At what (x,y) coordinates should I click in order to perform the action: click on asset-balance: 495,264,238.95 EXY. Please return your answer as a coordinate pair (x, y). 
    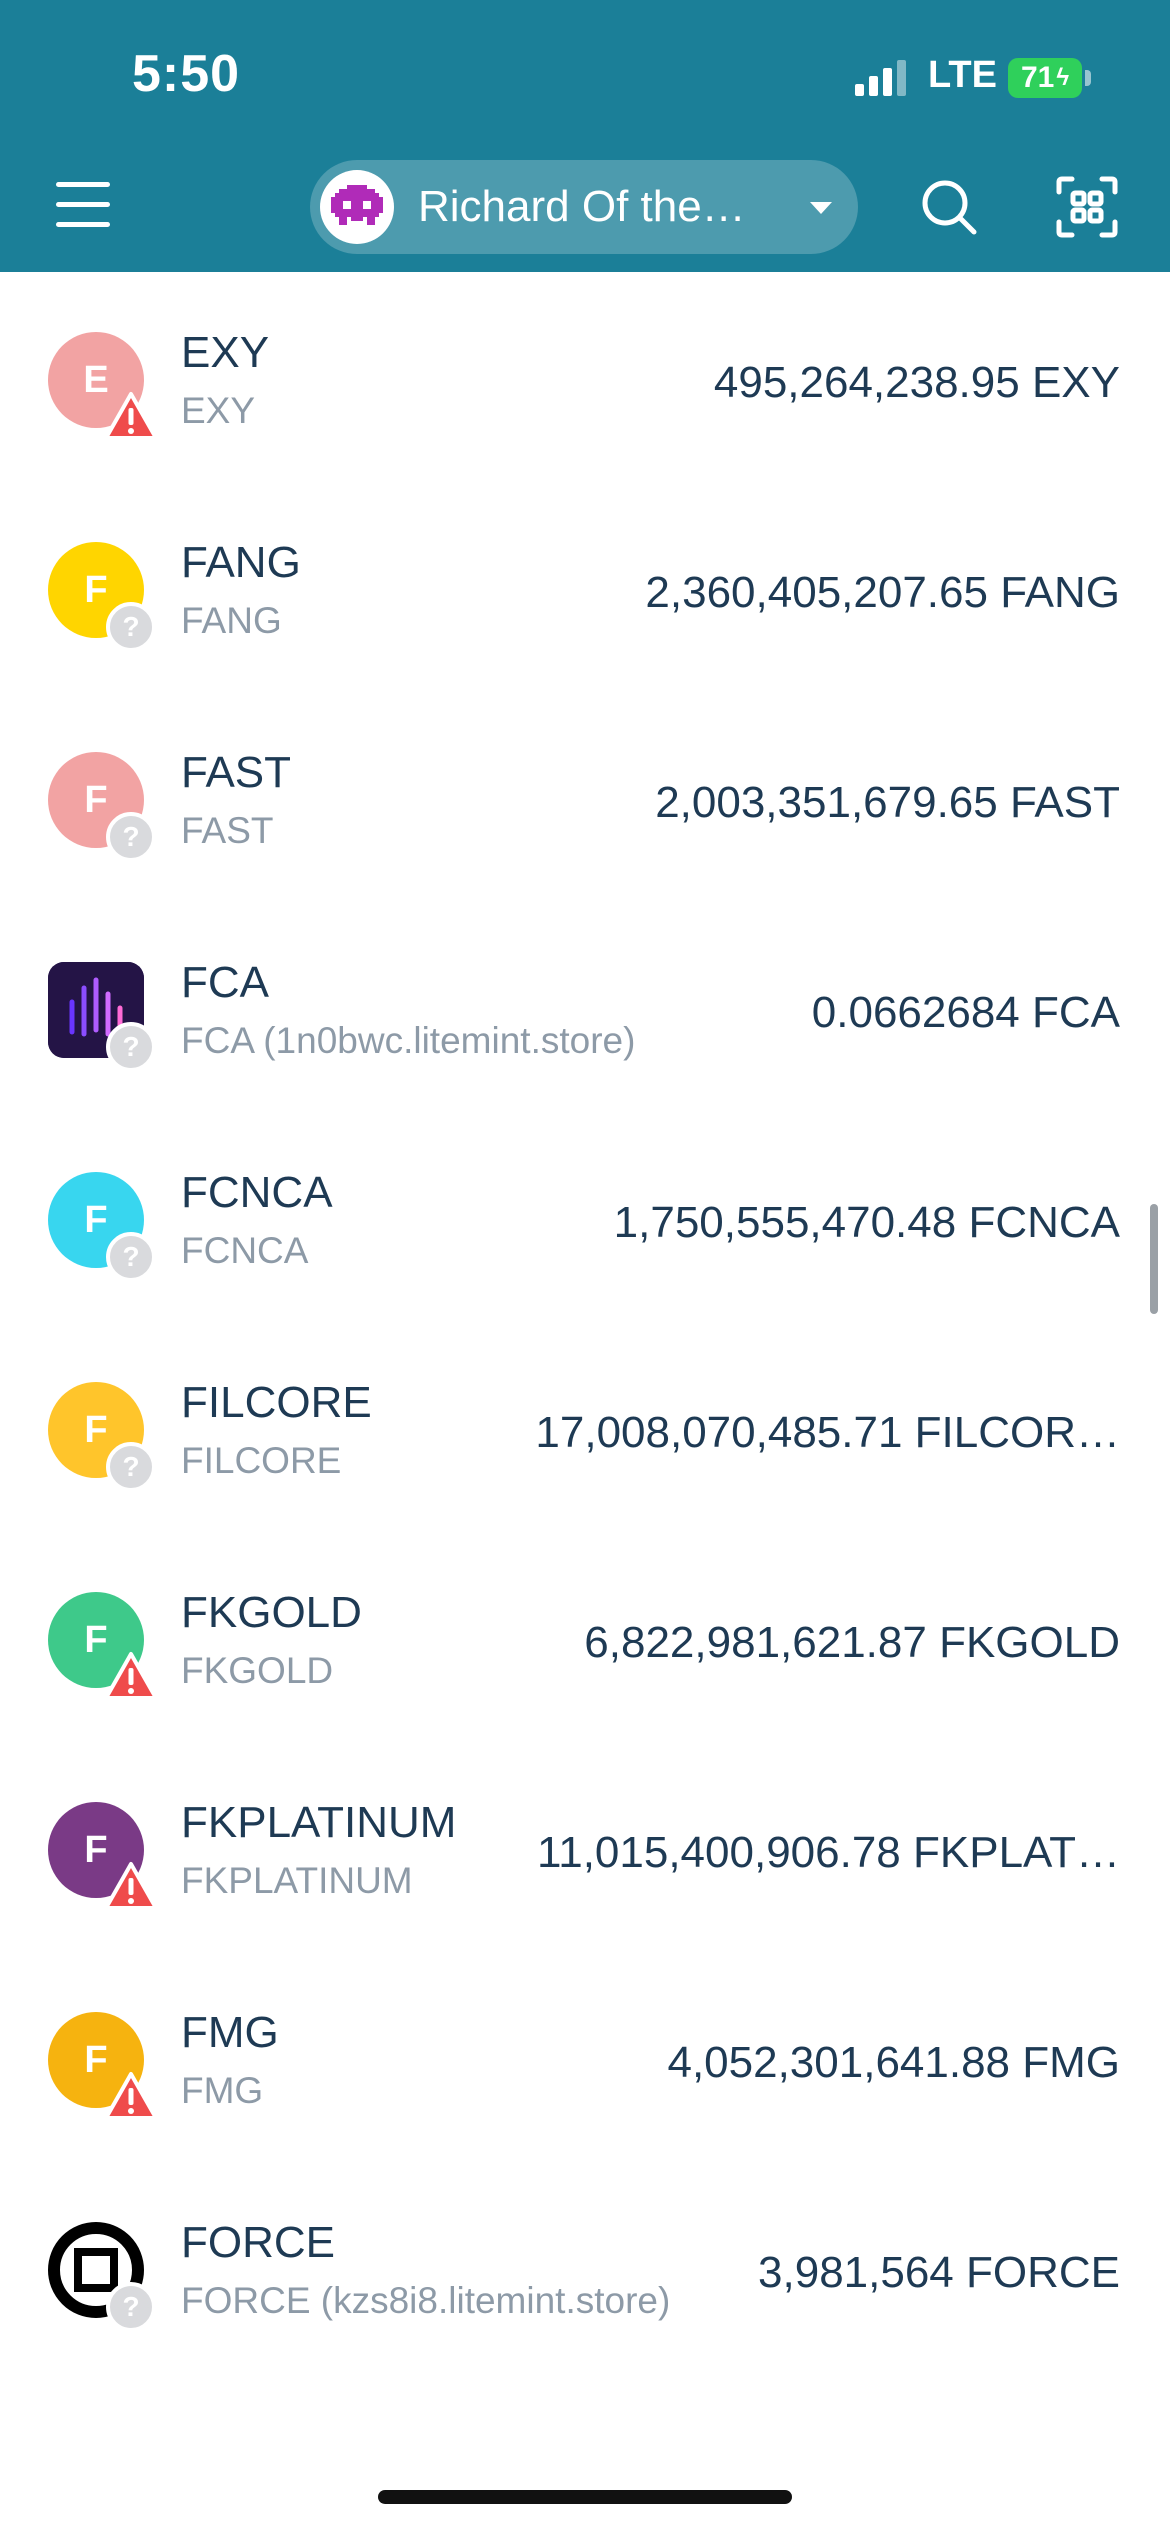
    Looking at the image, I should click on (916, 382).